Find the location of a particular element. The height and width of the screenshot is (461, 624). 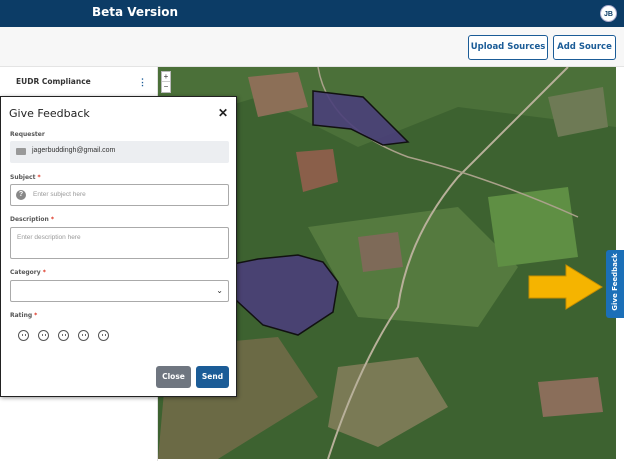

category-label: Category * is located at coordinates (28, 272).